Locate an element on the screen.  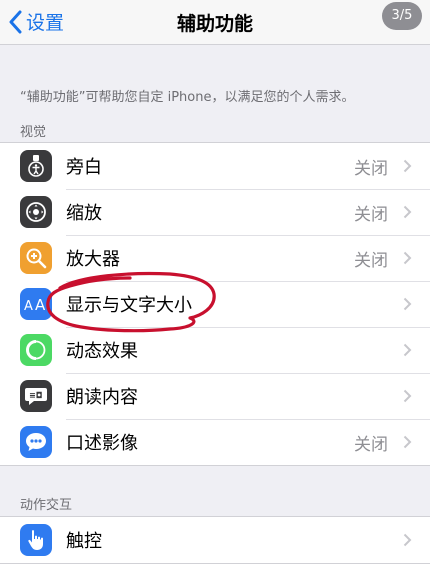
row-display-text-size: A A 显示与文字大小 is located at coordinates (215, 304).